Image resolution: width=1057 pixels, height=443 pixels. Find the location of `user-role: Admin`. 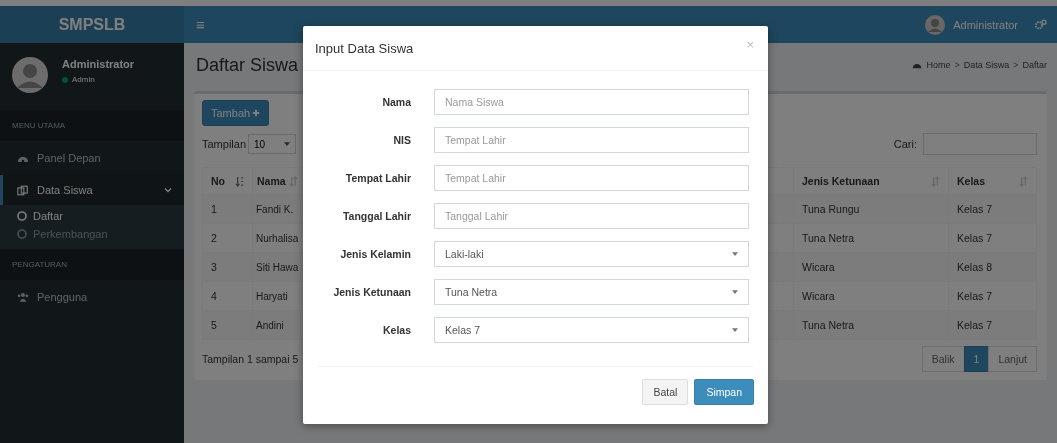

user-role: Admin is located at coordinates (83, 79).